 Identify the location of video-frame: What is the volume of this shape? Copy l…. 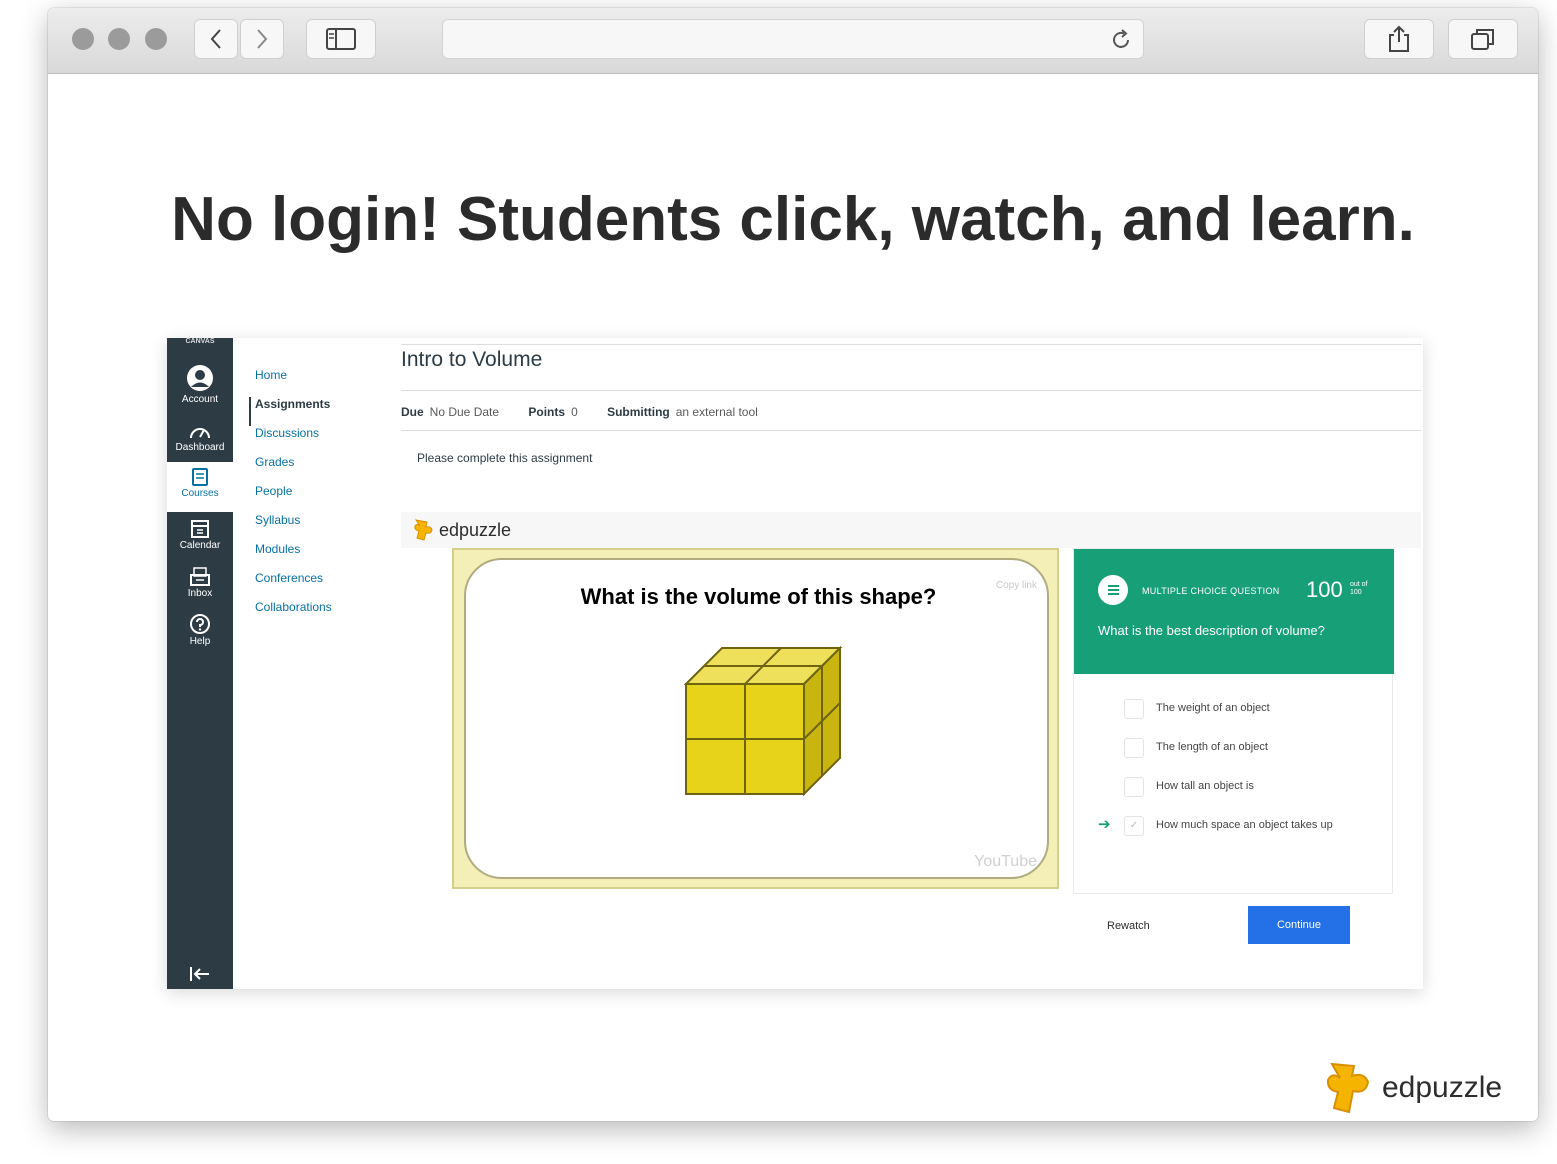
(756, 718).